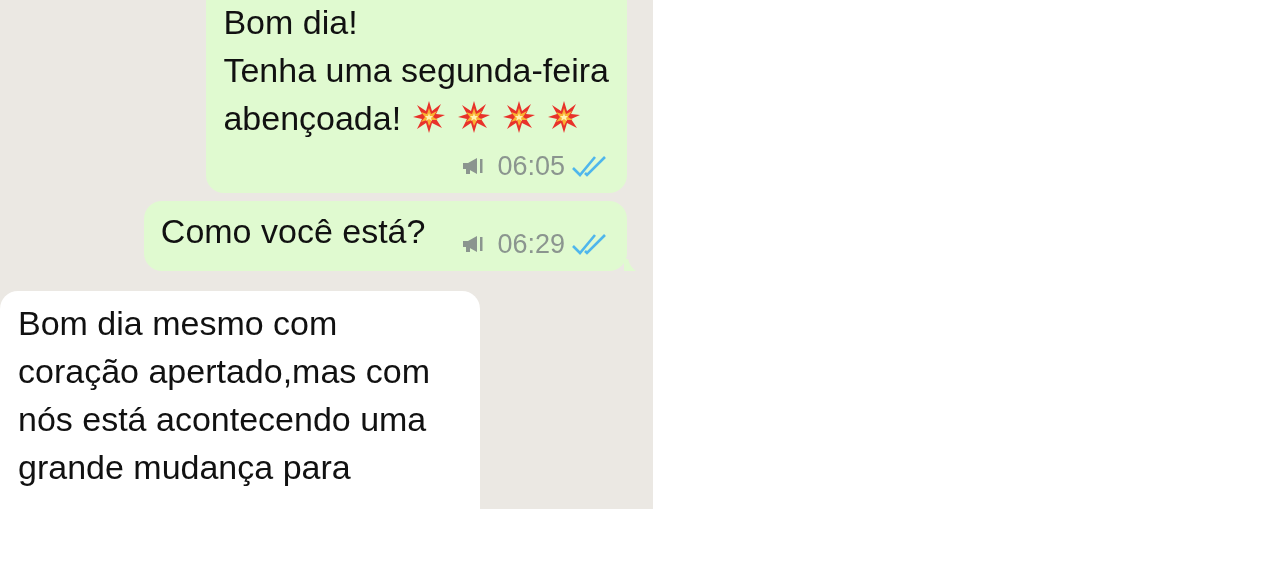 This screenshot has width=1285, height=569. What do you see at coordinates (224, 395) in the screenshot?
I see `message-text: Bom dia mesmo com coração apertado,mas com nós está acontecendo uma grande mudança para` at bounding box center [224, 395].